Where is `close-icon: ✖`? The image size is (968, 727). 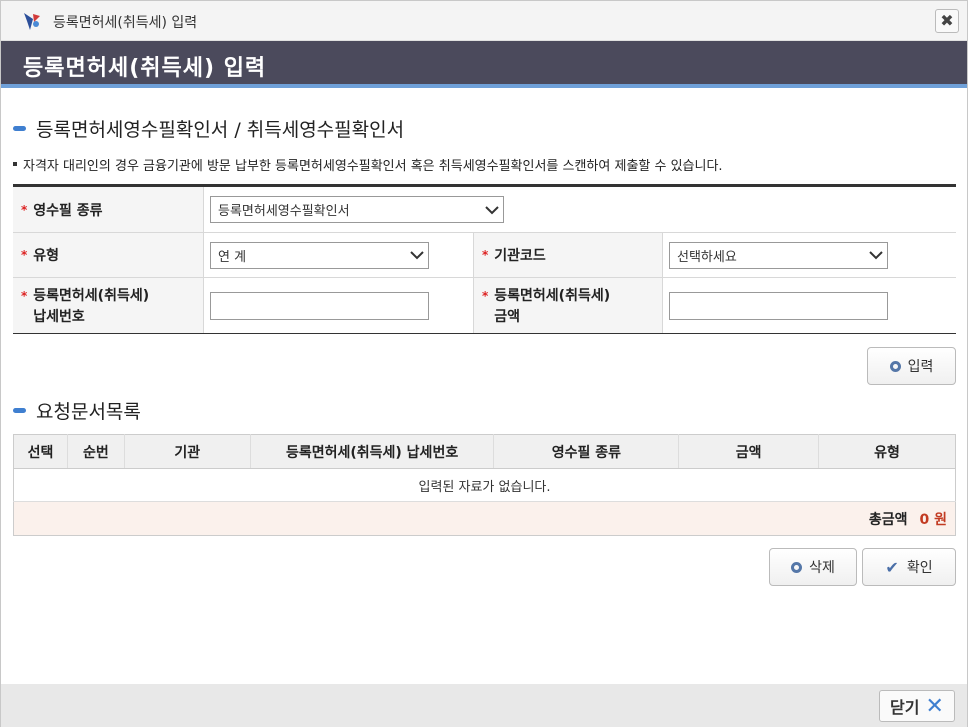 close-icon: ✖ is located at coordinates (947, 20).